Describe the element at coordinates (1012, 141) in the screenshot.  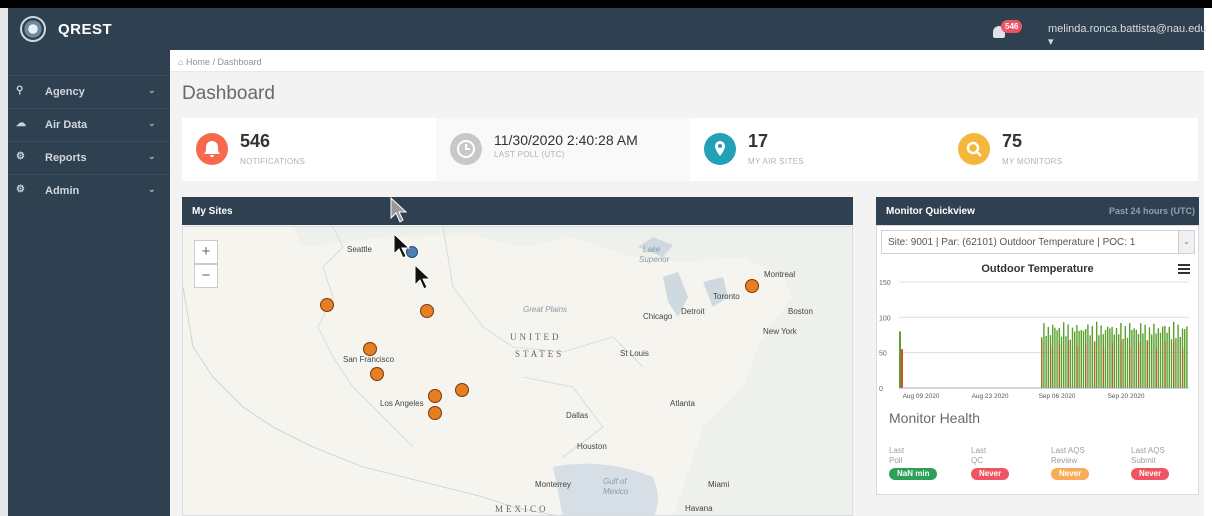
I see `stat-value: 75` at that location.